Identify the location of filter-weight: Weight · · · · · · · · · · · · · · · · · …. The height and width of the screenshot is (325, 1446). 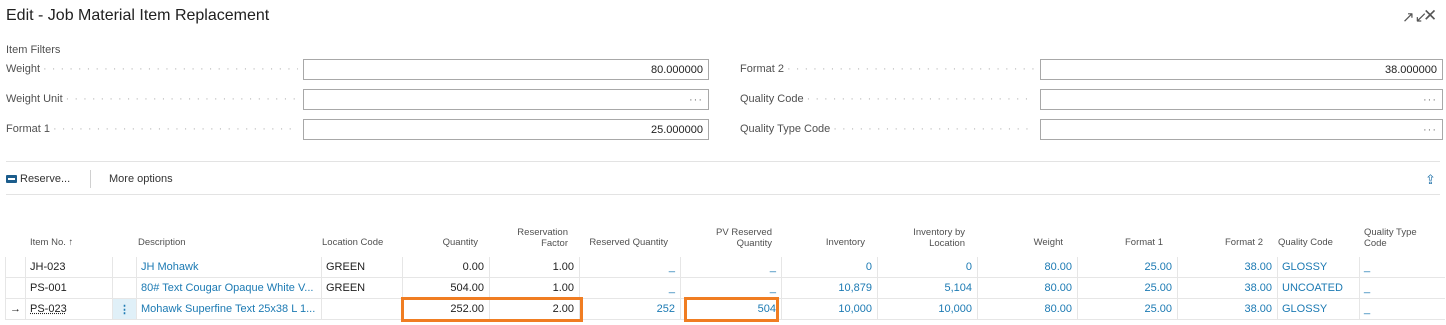
(357, 70).